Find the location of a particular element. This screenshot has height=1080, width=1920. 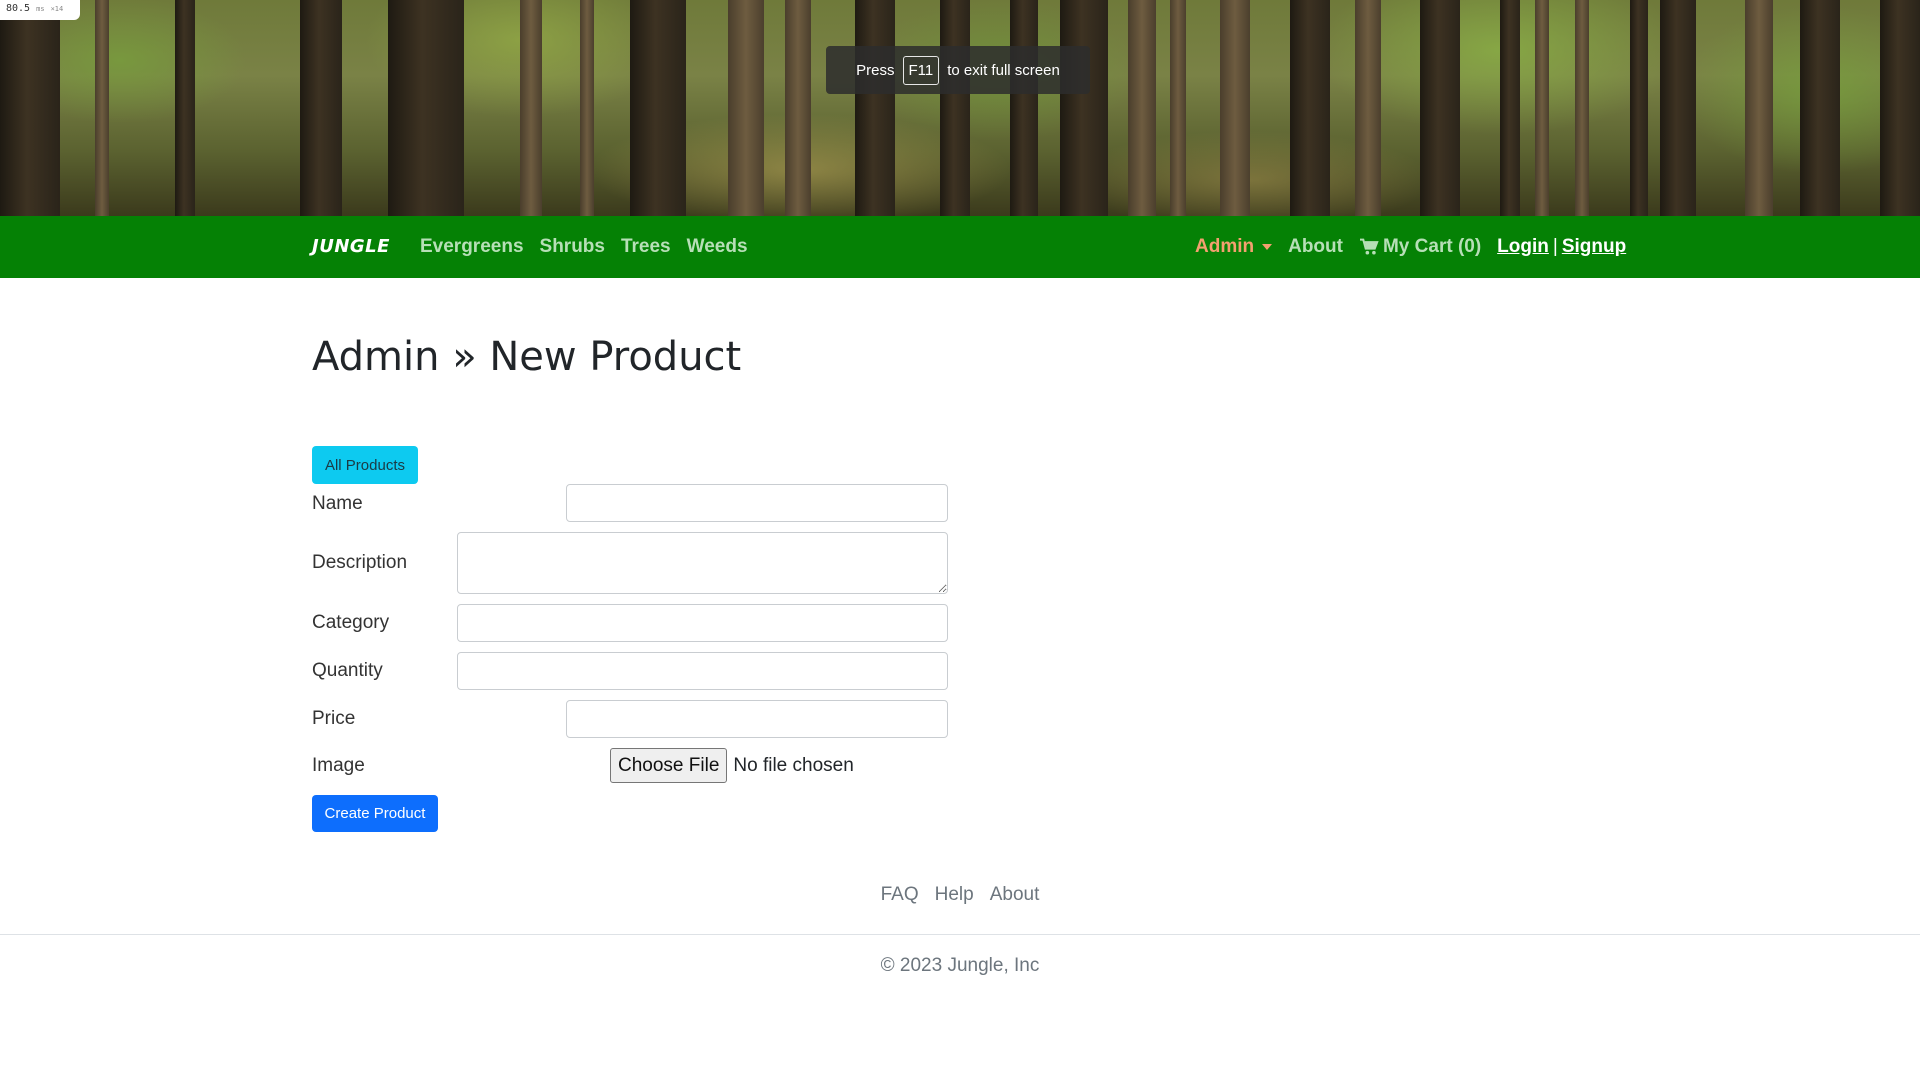

footer-links: FAQ Help About is located at coordinates (960, 895).